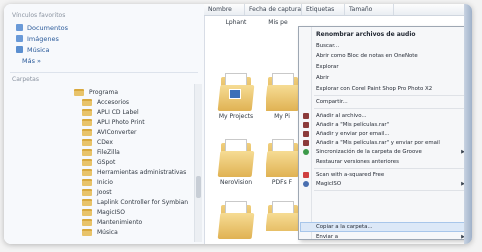 This screenshot has height=252, width=482. What do you see at coordinates (110, 112) in the screenshot?
I see `tree-item: APLI CD Label` at bounding box center [110, 112].